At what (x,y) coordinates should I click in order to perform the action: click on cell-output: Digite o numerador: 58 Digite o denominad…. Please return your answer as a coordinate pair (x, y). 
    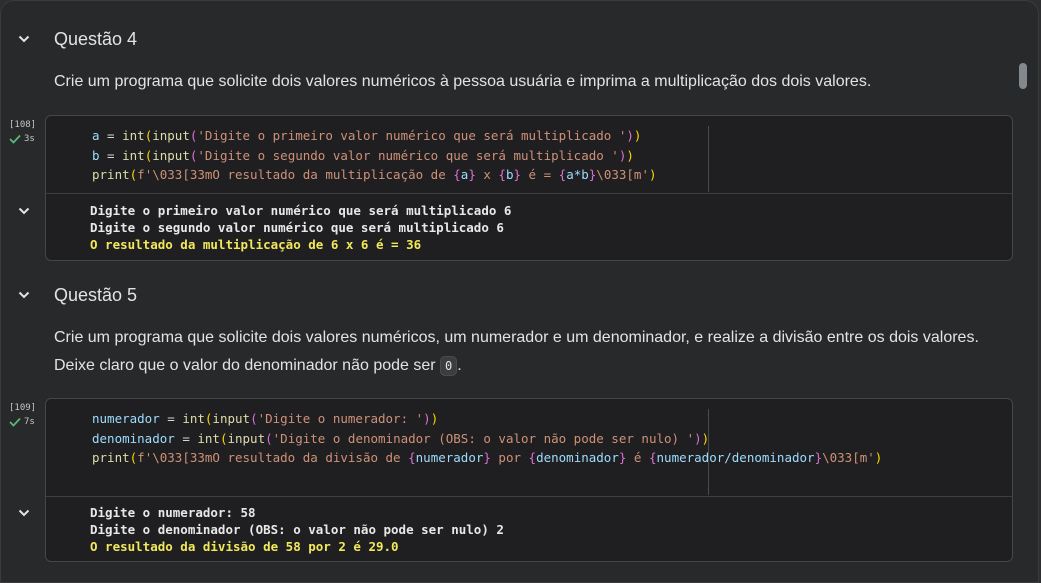
    Looking at the image, I should click on (297, 529).